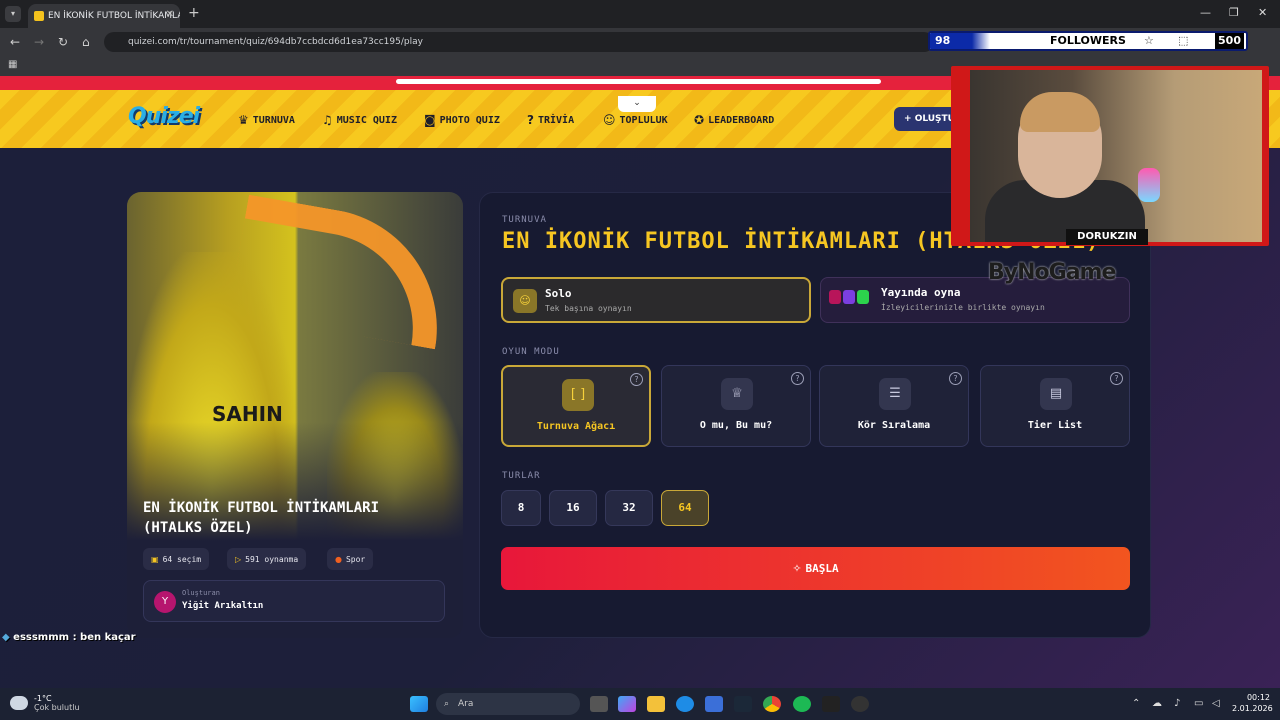 This screenshot has height=720, width=1280. Describe the element at coordinates (273, 120) in the screenshot. I see `nav-label: TURNUVA` at that location.